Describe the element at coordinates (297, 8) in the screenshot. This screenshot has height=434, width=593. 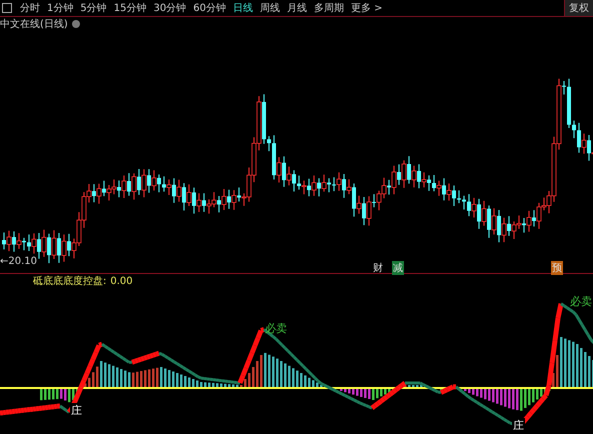
I see `timeframe-tab: 月线` at that location.